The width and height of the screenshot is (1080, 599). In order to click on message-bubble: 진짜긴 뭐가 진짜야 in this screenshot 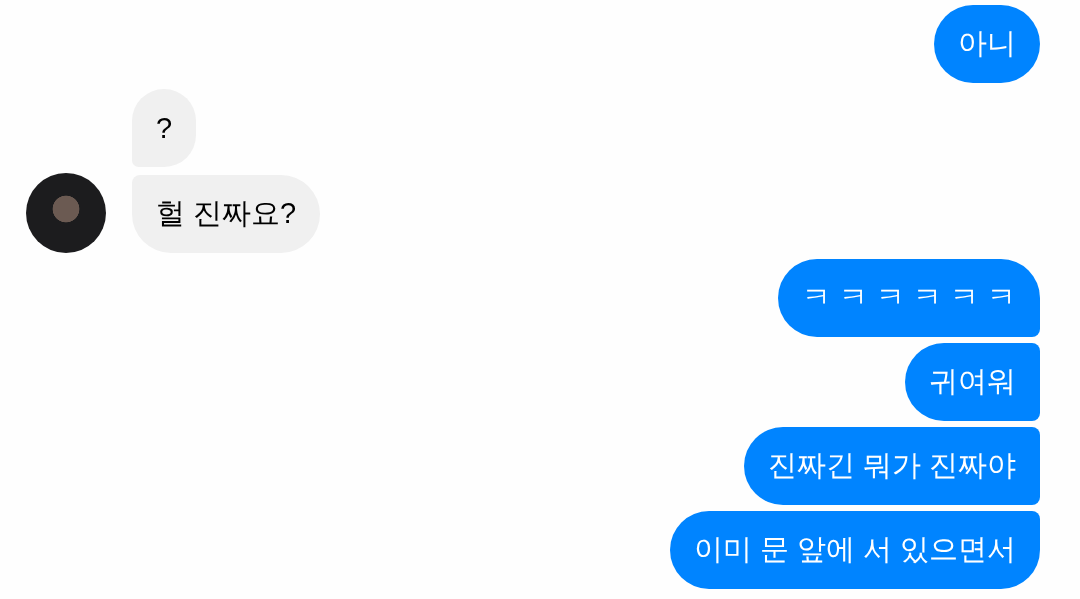, I will do `click(891, 466)`.